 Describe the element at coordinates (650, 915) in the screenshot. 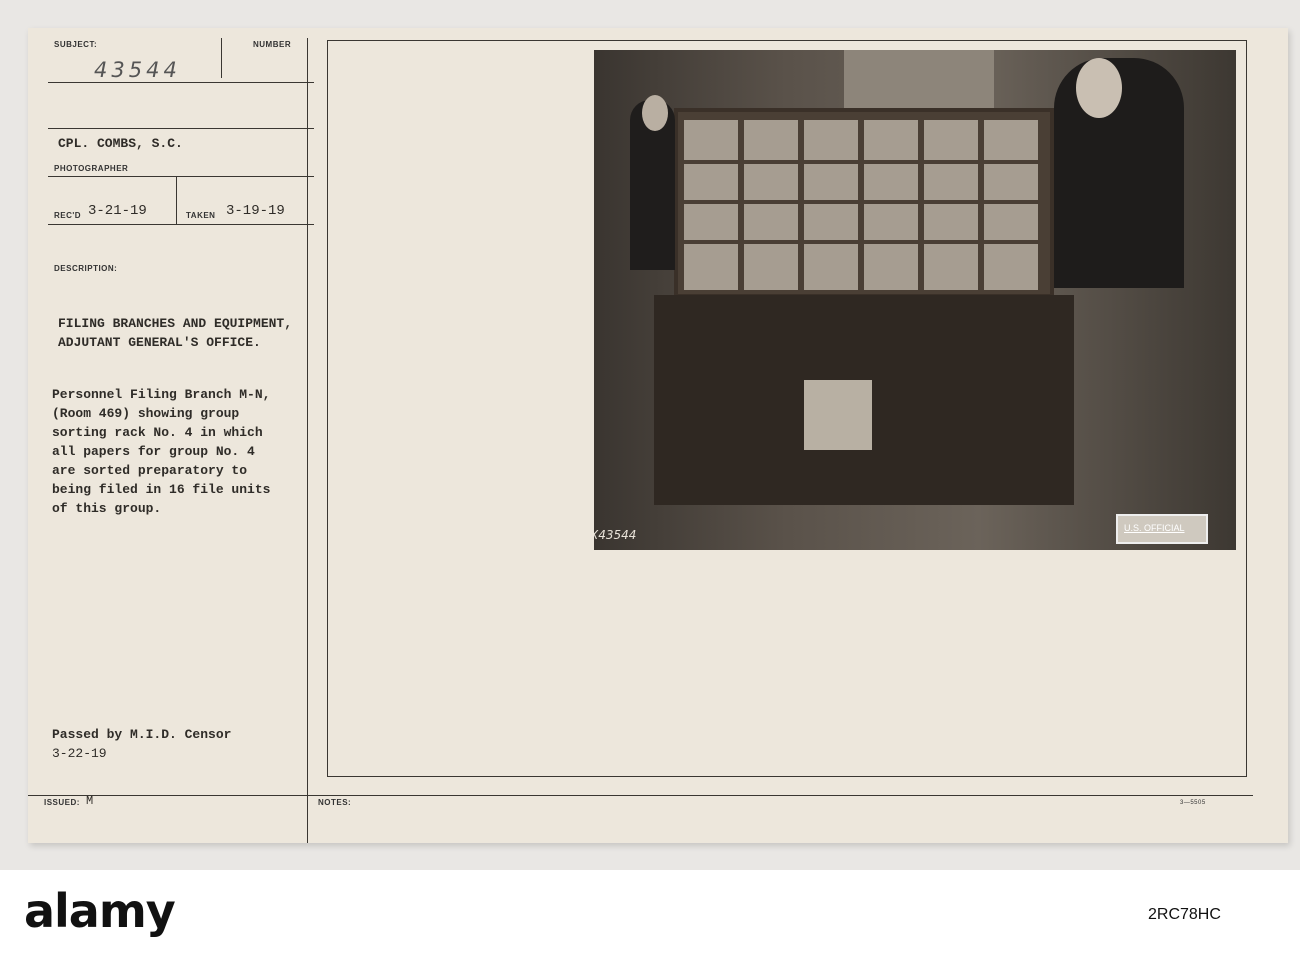

I see `stock-footer: alamy 2RC78HC` at that location.